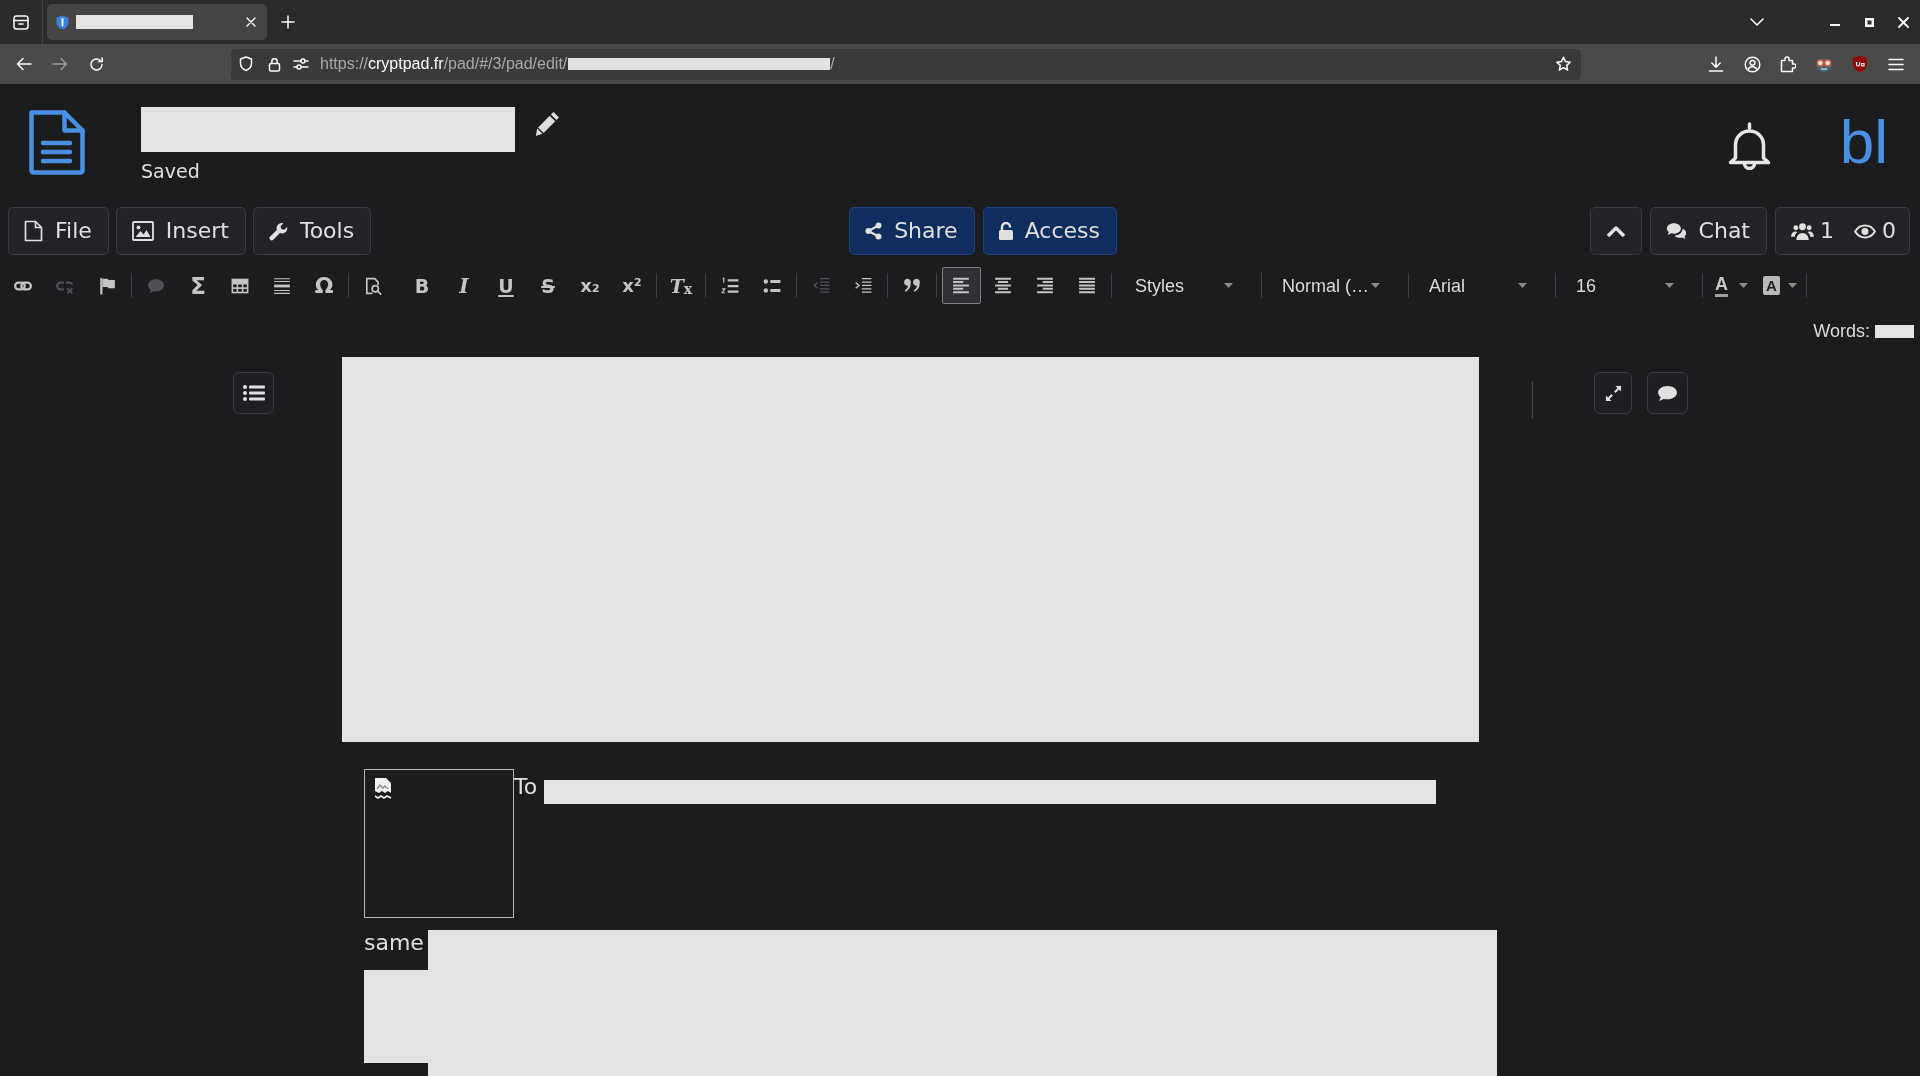  Describe the element at coordinates (832, 64) in the screenshot. I see `url-text: /` at that location.